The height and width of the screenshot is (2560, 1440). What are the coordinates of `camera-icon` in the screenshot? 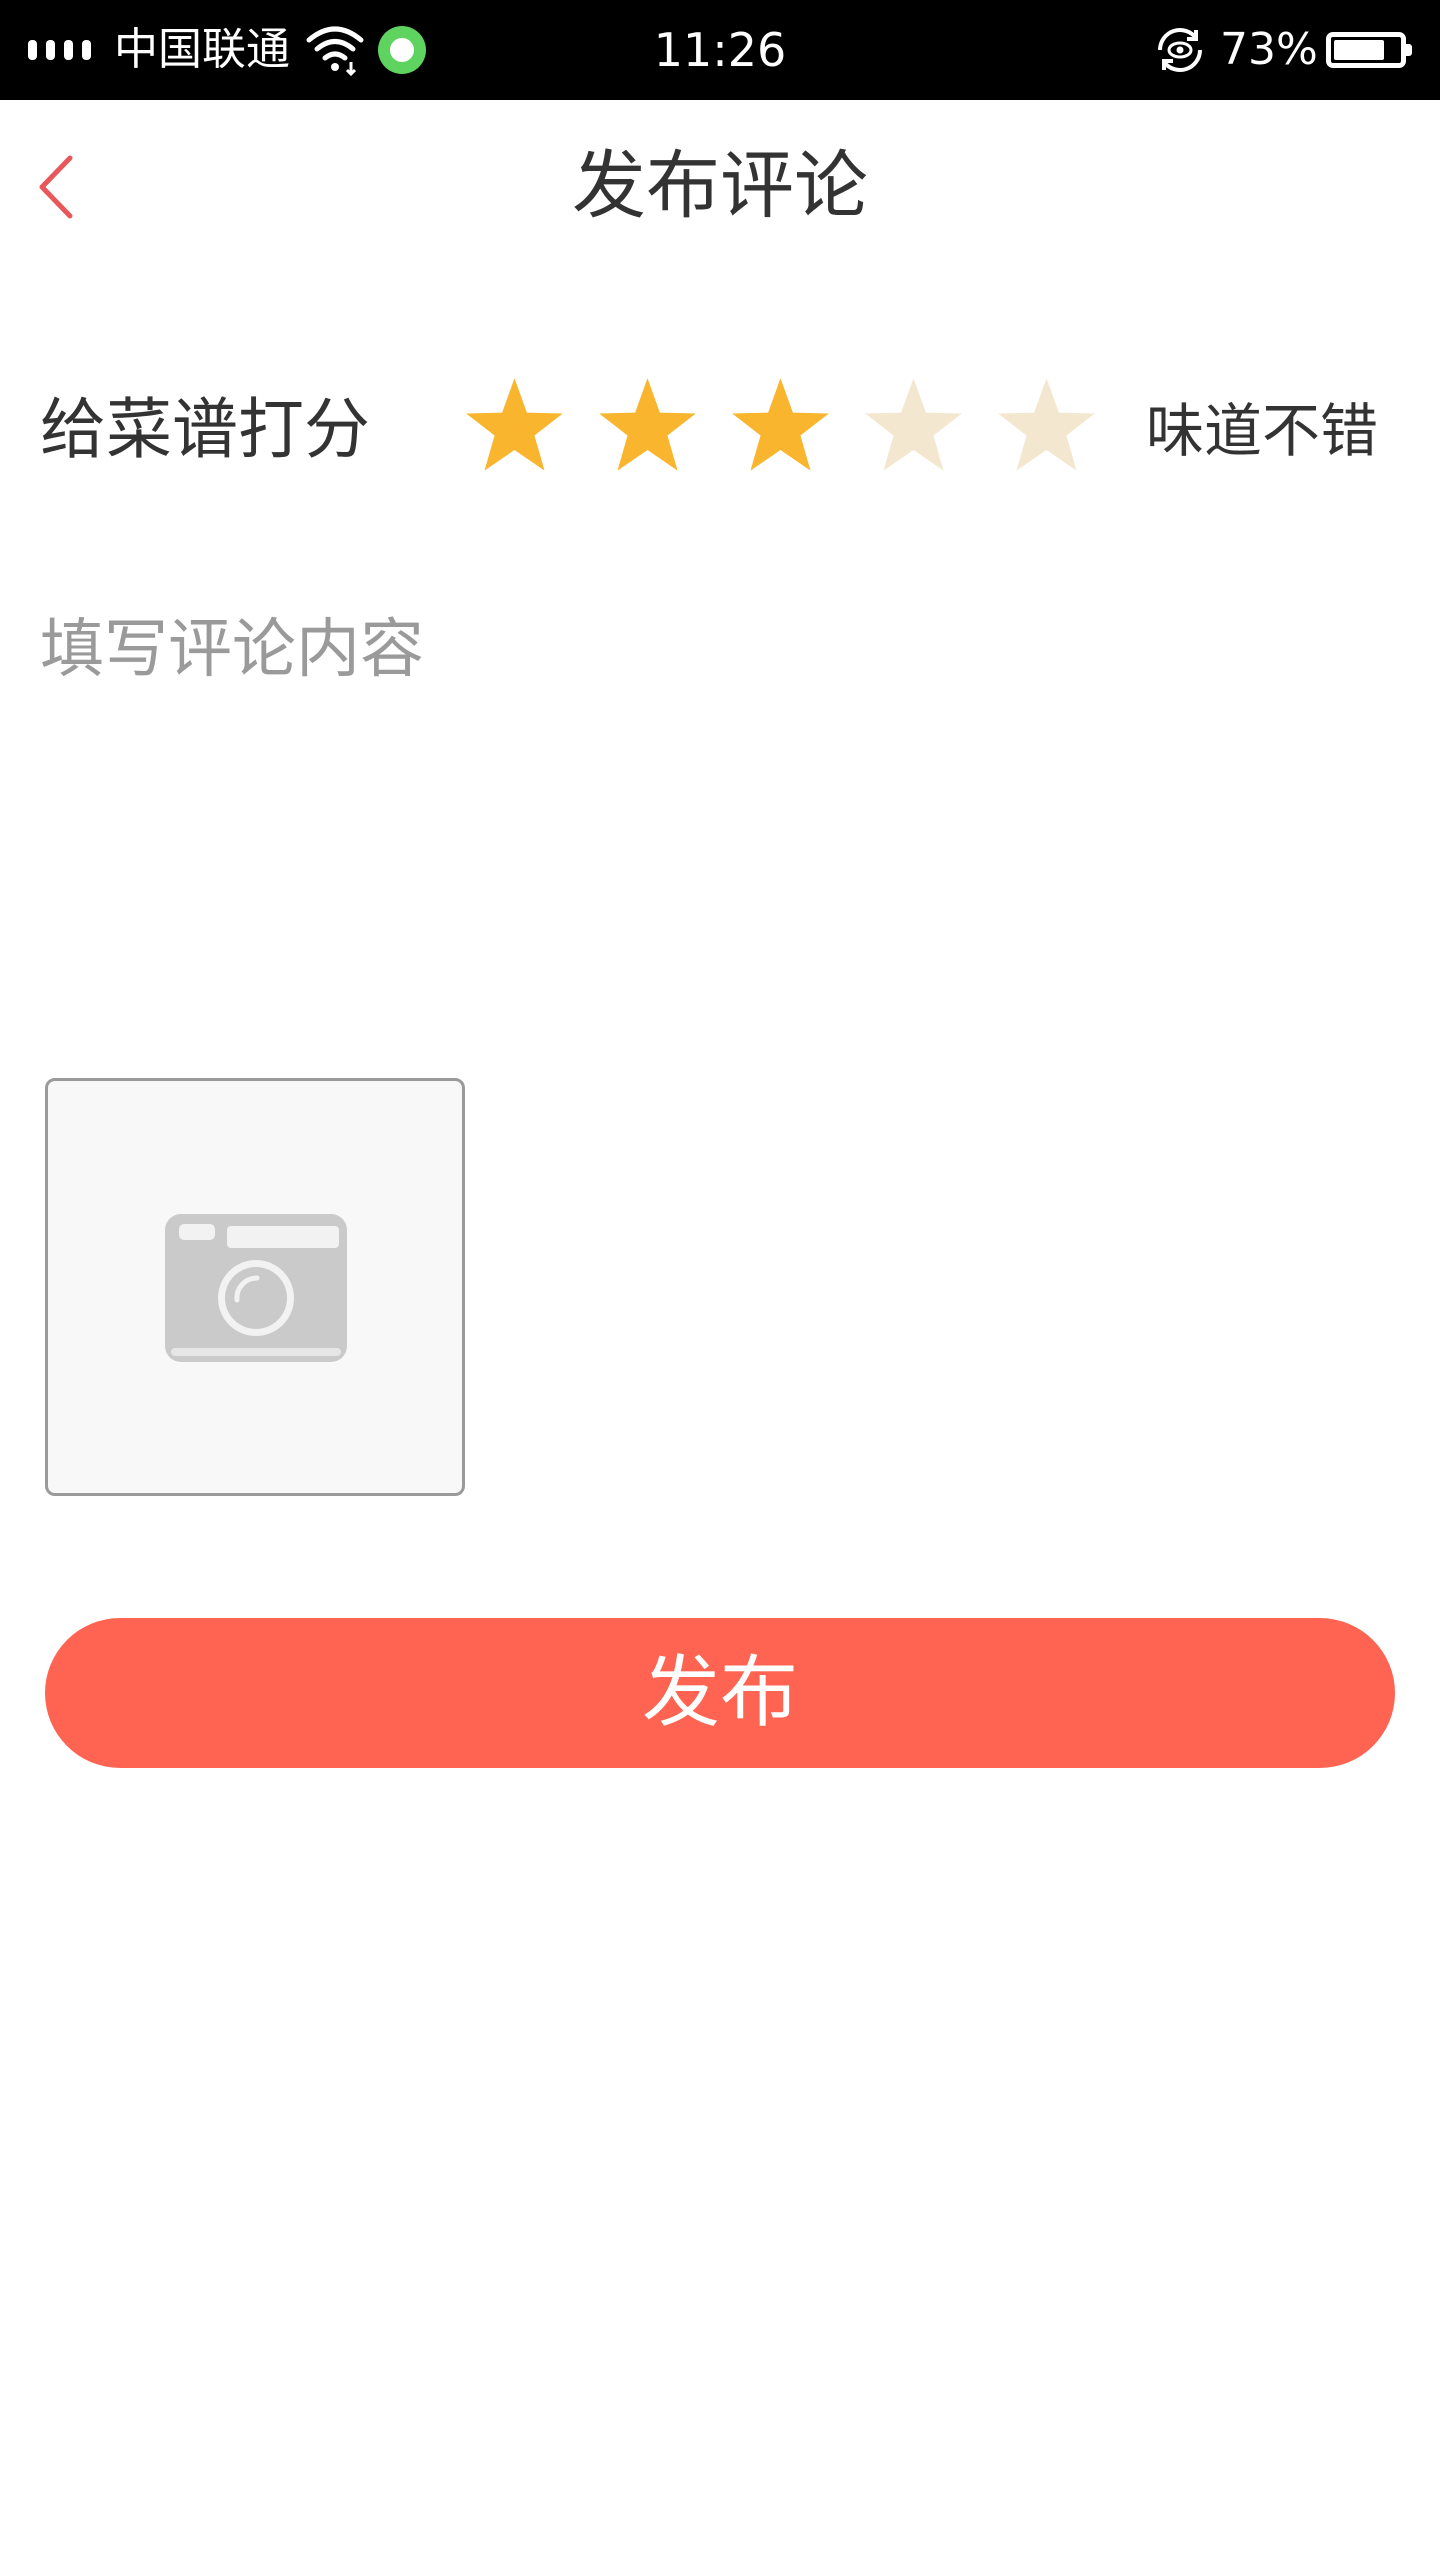 It's located at (256, 1288).